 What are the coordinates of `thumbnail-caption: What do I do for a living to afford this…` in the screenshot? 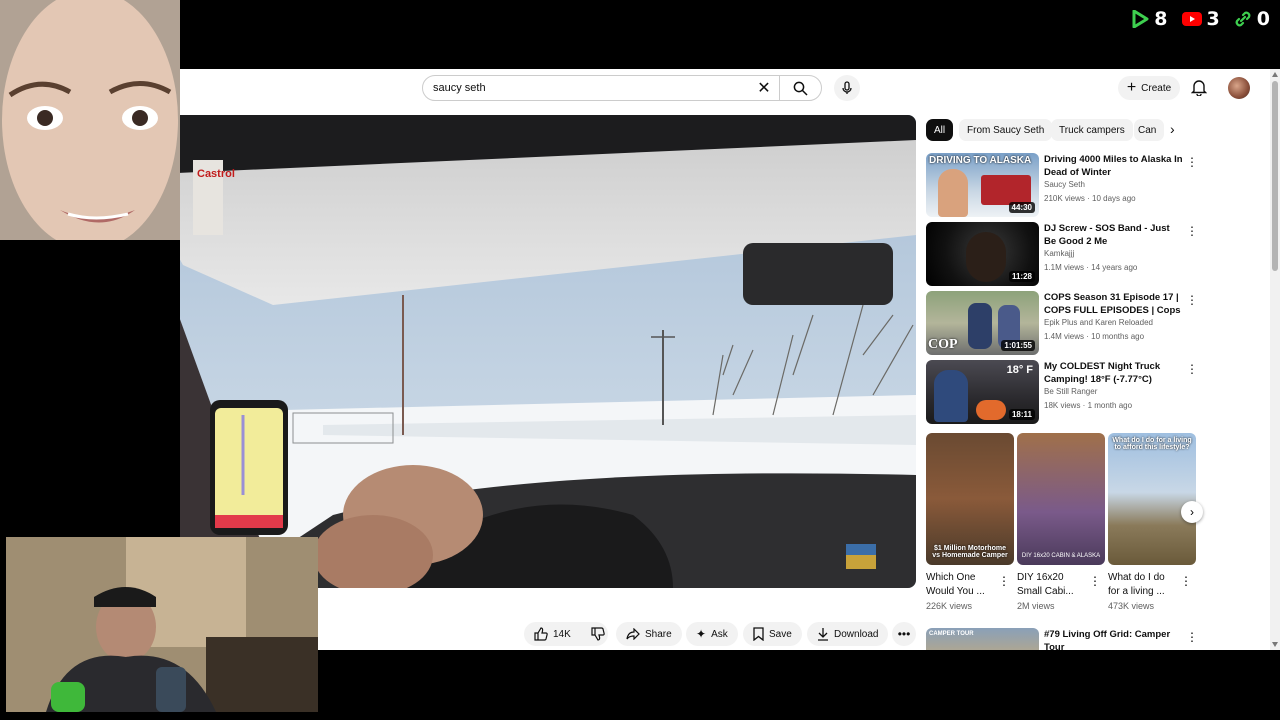 It's located at (1152, 444).